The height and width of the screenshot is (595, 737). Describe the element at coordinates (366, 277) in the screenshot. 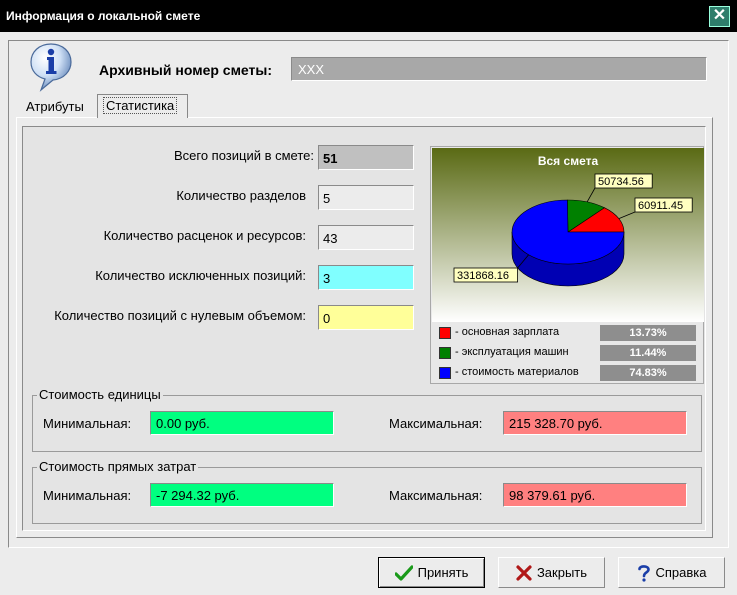

I see `stat-value-excluded-positions: 3` at that location.